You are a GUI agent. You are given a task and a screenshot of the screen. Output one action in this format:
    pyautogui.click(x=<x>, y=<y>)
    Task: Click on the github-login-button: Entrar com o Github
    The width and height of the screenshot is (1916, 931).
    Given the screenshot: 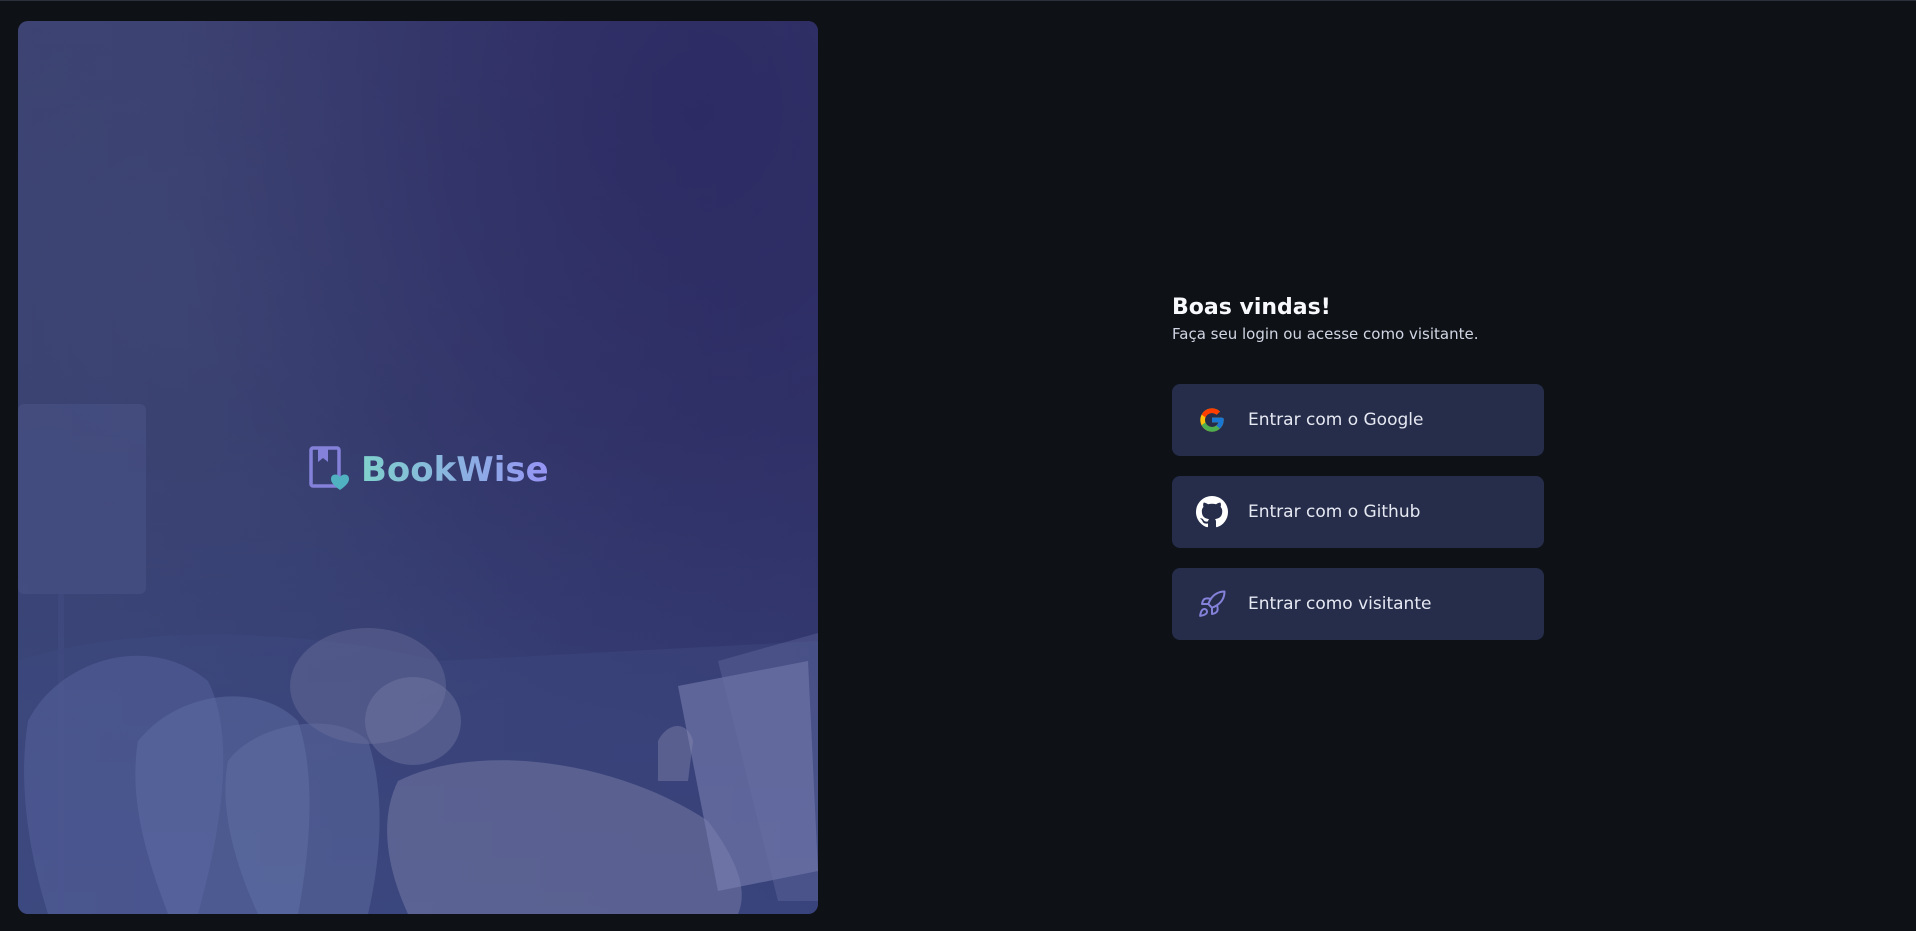 What is the action you would take?
    pyautogui.click(x=1358, y=512)
    